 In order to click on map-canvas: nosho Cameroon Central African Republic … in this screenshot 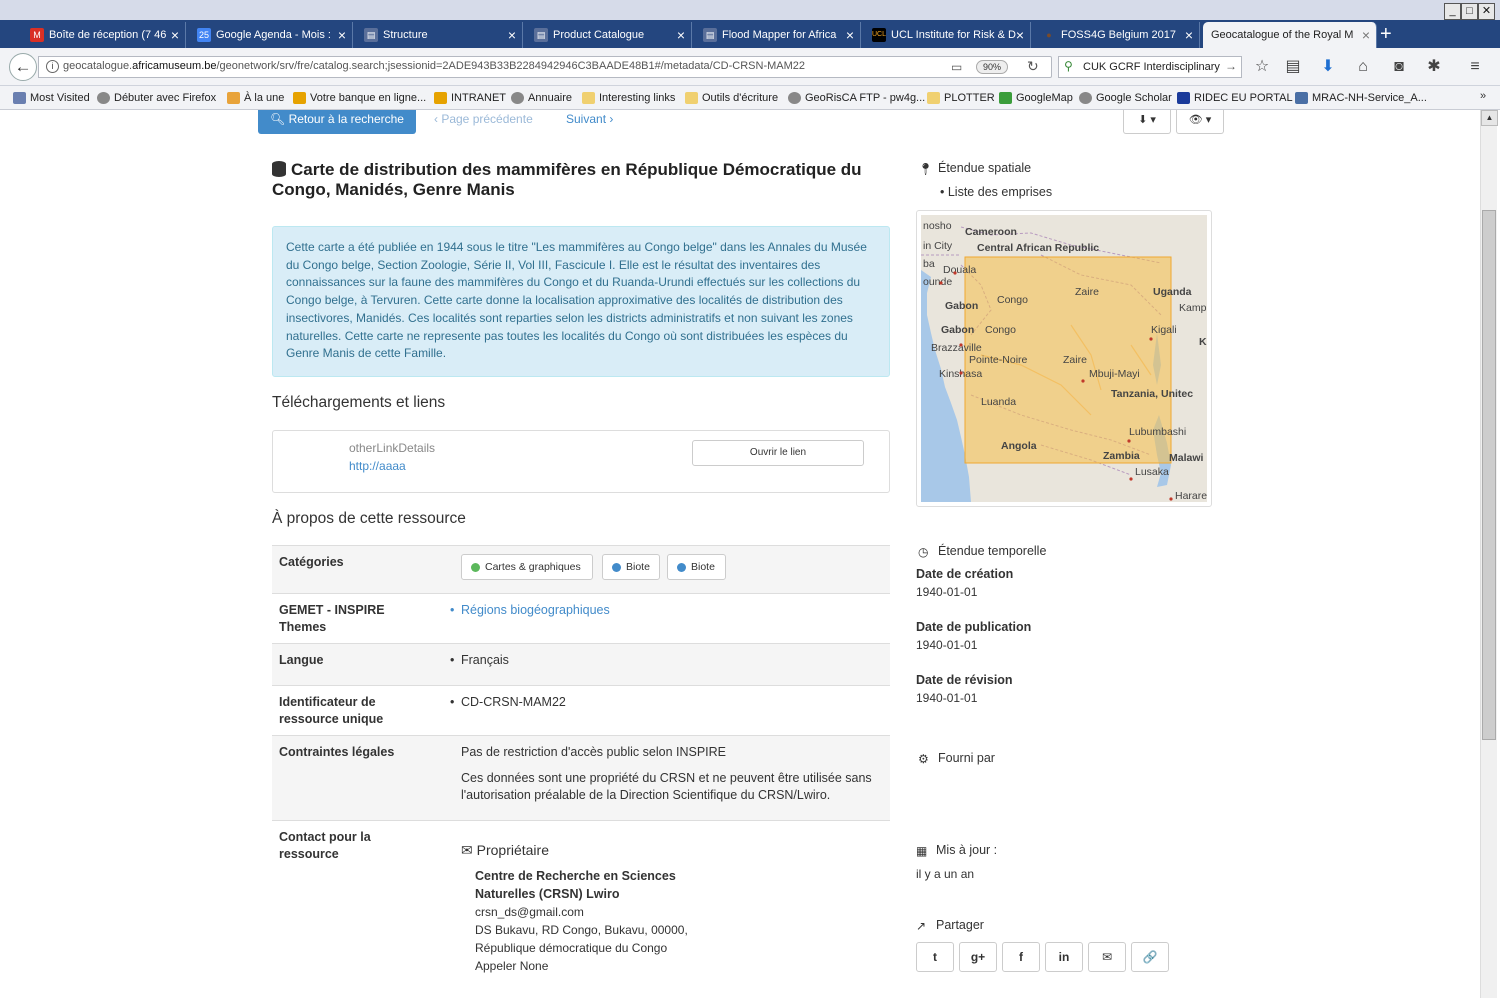, I will do `click(1064, 358)`.